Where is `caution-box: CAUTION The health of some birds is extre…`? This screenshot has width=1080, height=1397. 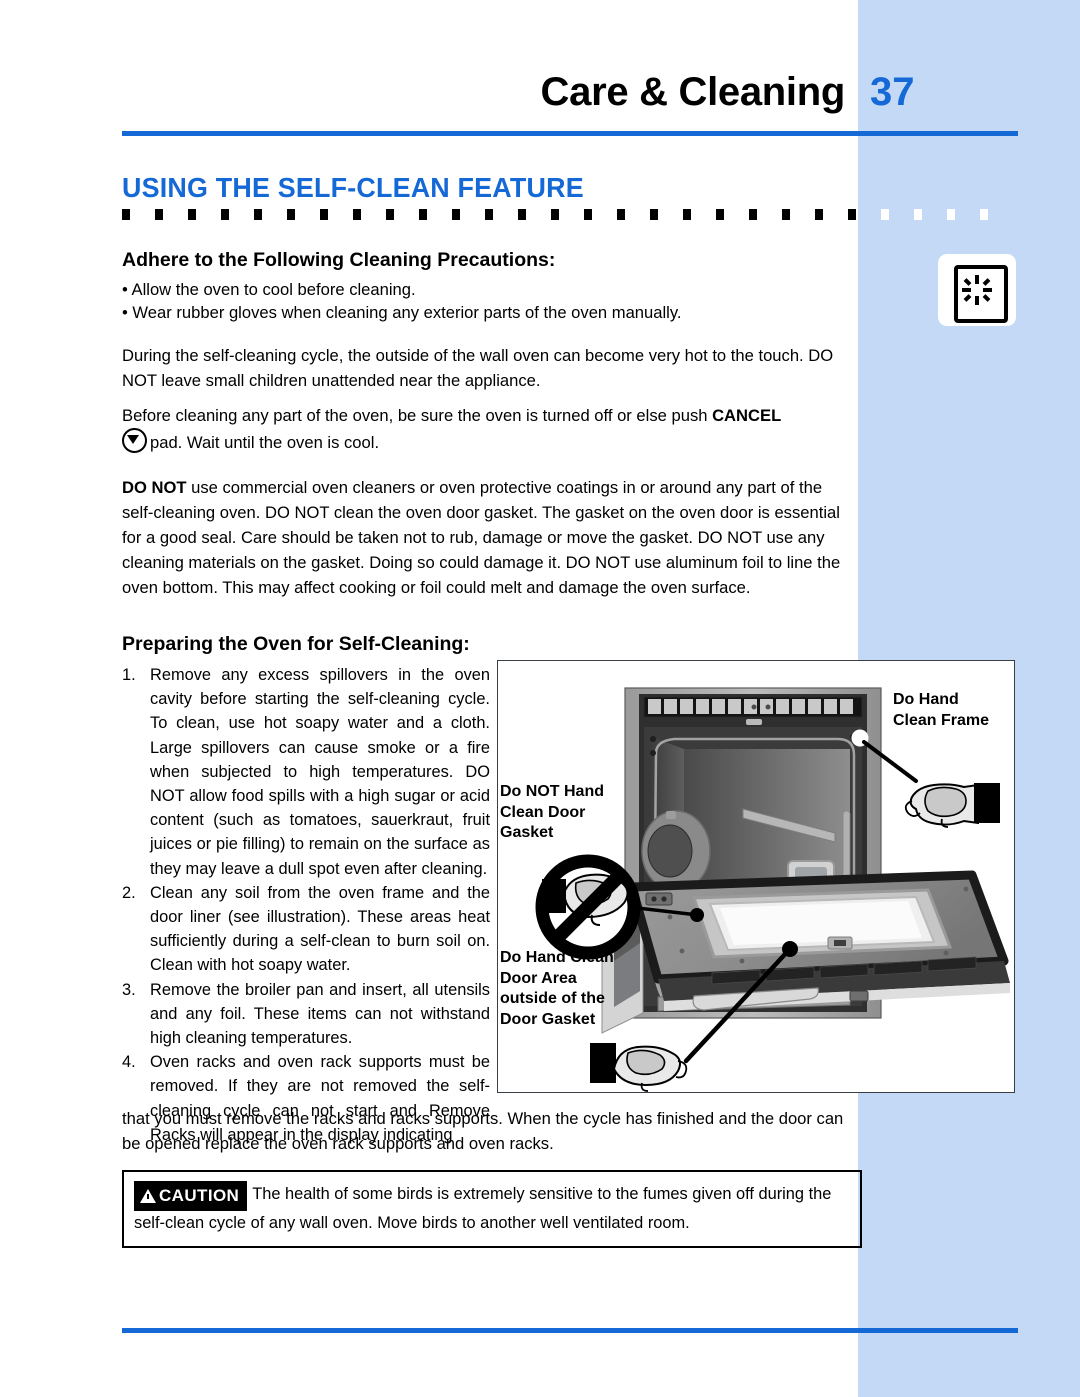 caution-box: CAUTION The health of some birds is extre… is located at coordinates (492, 1209).